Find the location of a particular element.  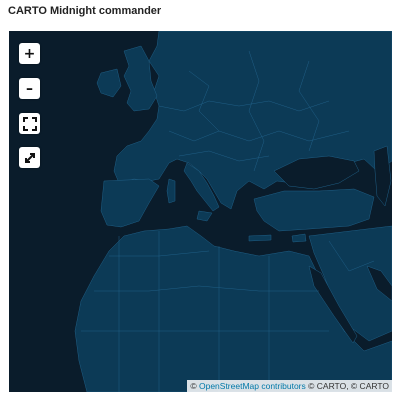

fullscreen-icon is located at coordinates (29, 123).